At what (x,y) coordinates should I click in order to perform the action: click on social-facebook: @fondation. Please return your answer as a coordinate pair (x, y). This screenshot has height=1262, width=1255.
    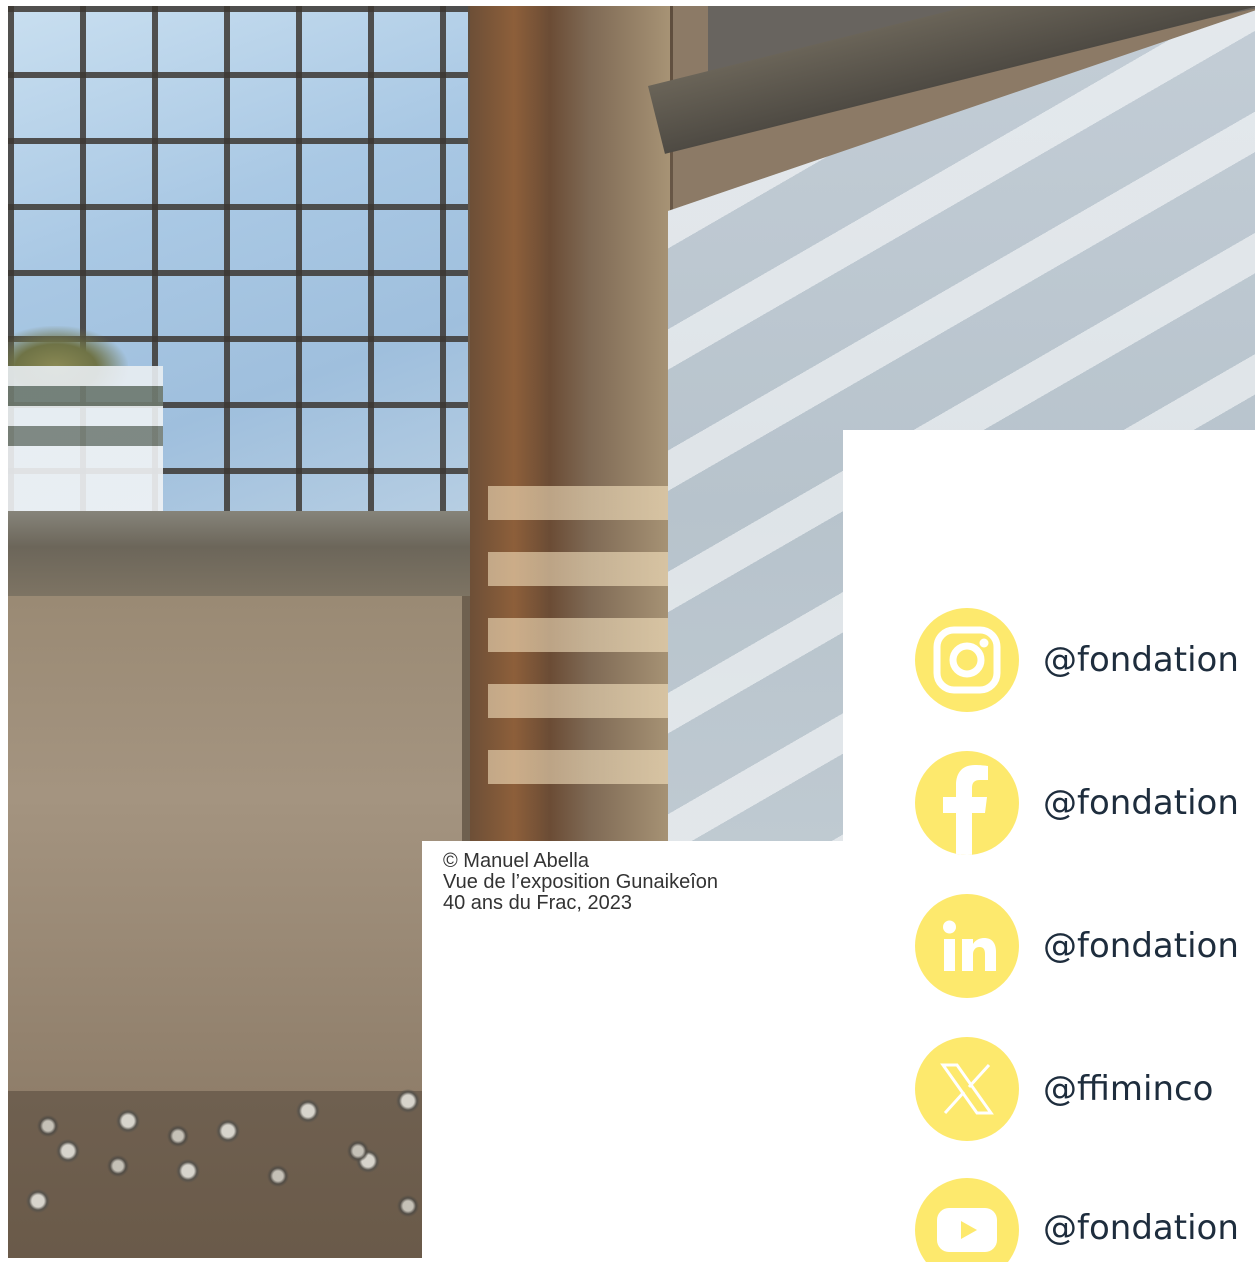
    Looking at the image, I should click on (1085, 803).